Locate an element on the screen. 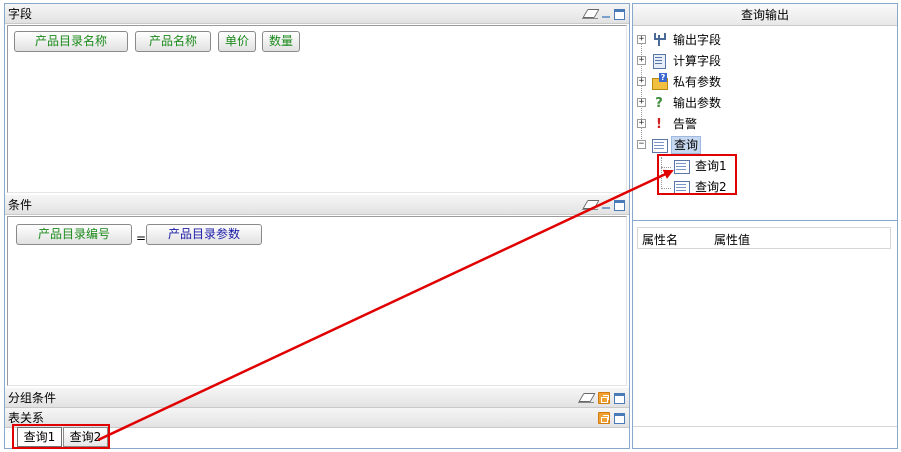  property-value-column: 属性值 is located at coordinates (732, 239).